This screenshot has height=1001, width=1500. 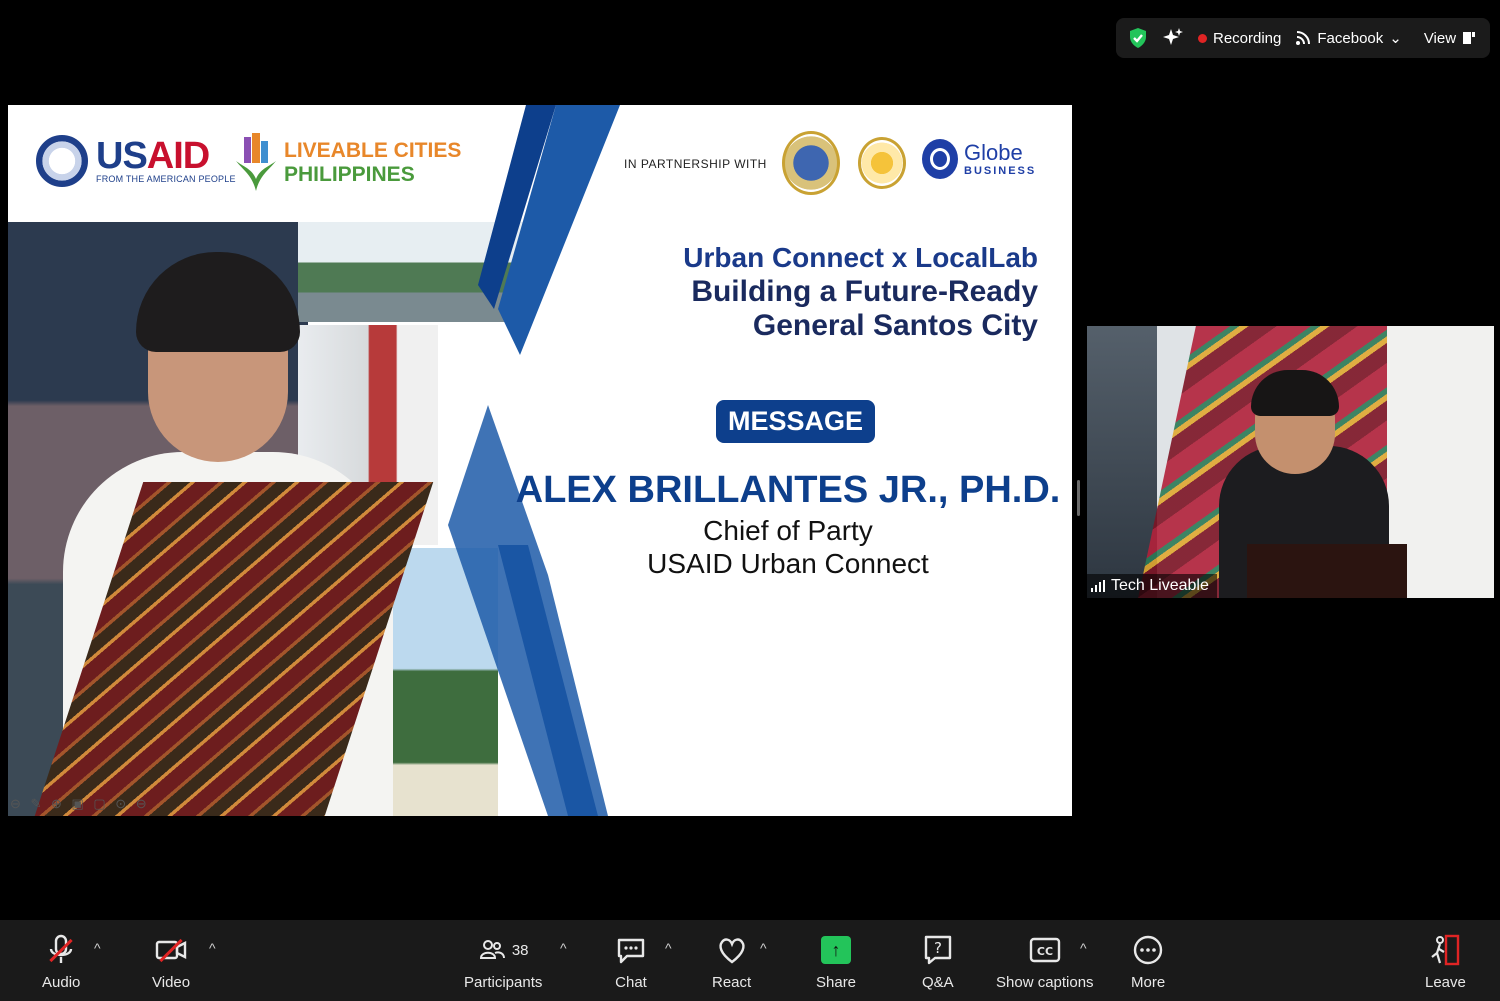 I want to click on chat-label: Chat, so click(x=631, y=982).